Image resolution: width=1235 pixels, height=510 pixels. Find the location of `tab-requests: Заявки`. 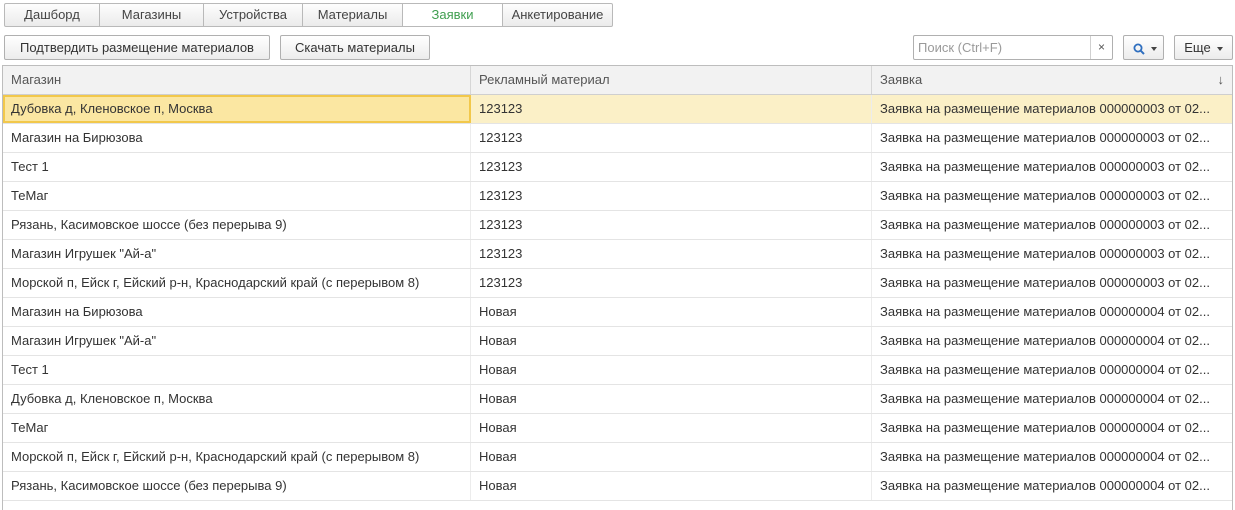

tab-requests: Заявки is located at coordinates (453, 15).